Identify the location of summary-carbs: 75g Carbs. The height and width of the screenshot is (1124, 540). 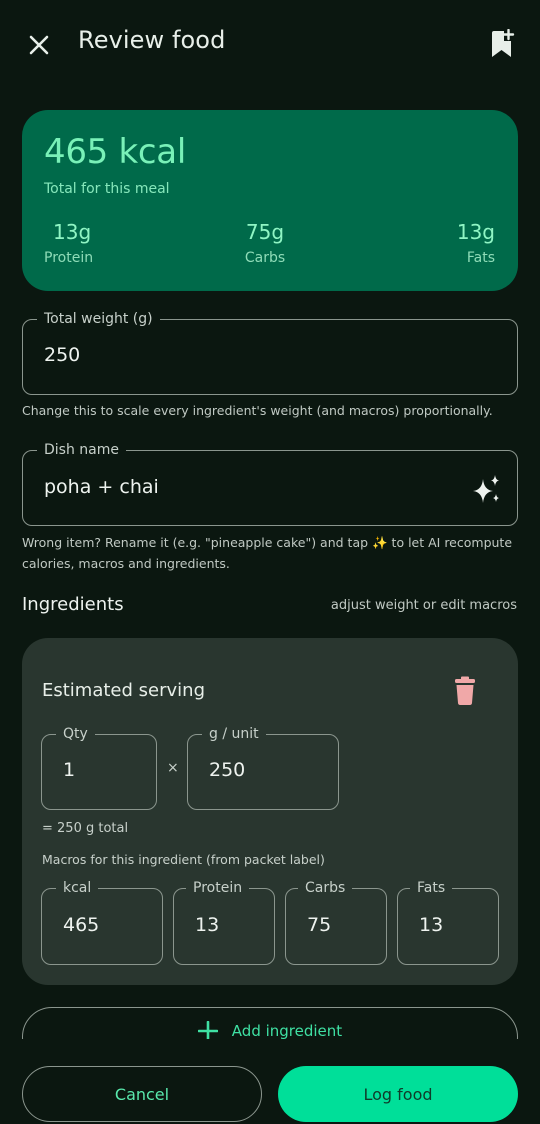
(270, 243).